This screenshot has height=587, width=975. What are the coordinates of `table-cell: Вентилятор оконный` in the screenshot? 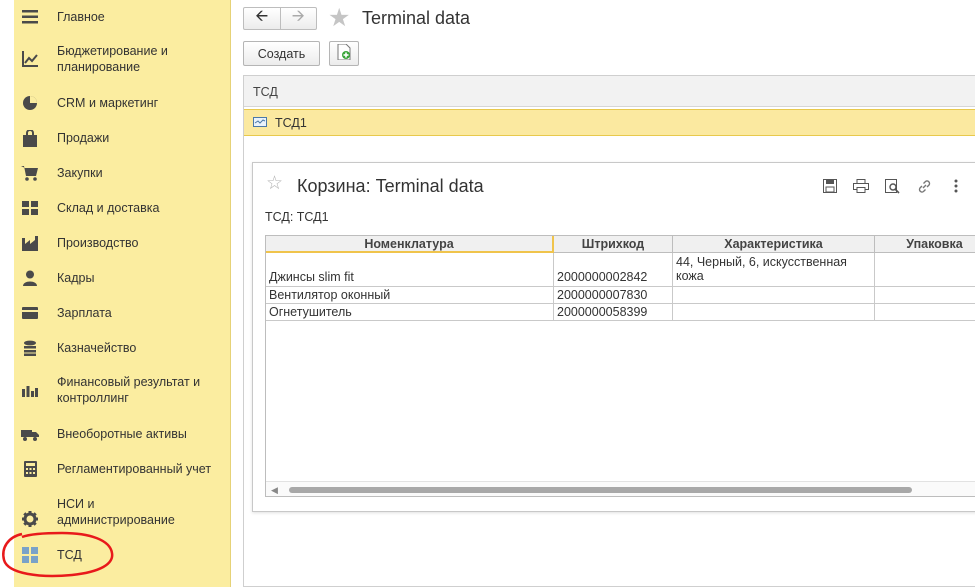 It's located at (410, 295).